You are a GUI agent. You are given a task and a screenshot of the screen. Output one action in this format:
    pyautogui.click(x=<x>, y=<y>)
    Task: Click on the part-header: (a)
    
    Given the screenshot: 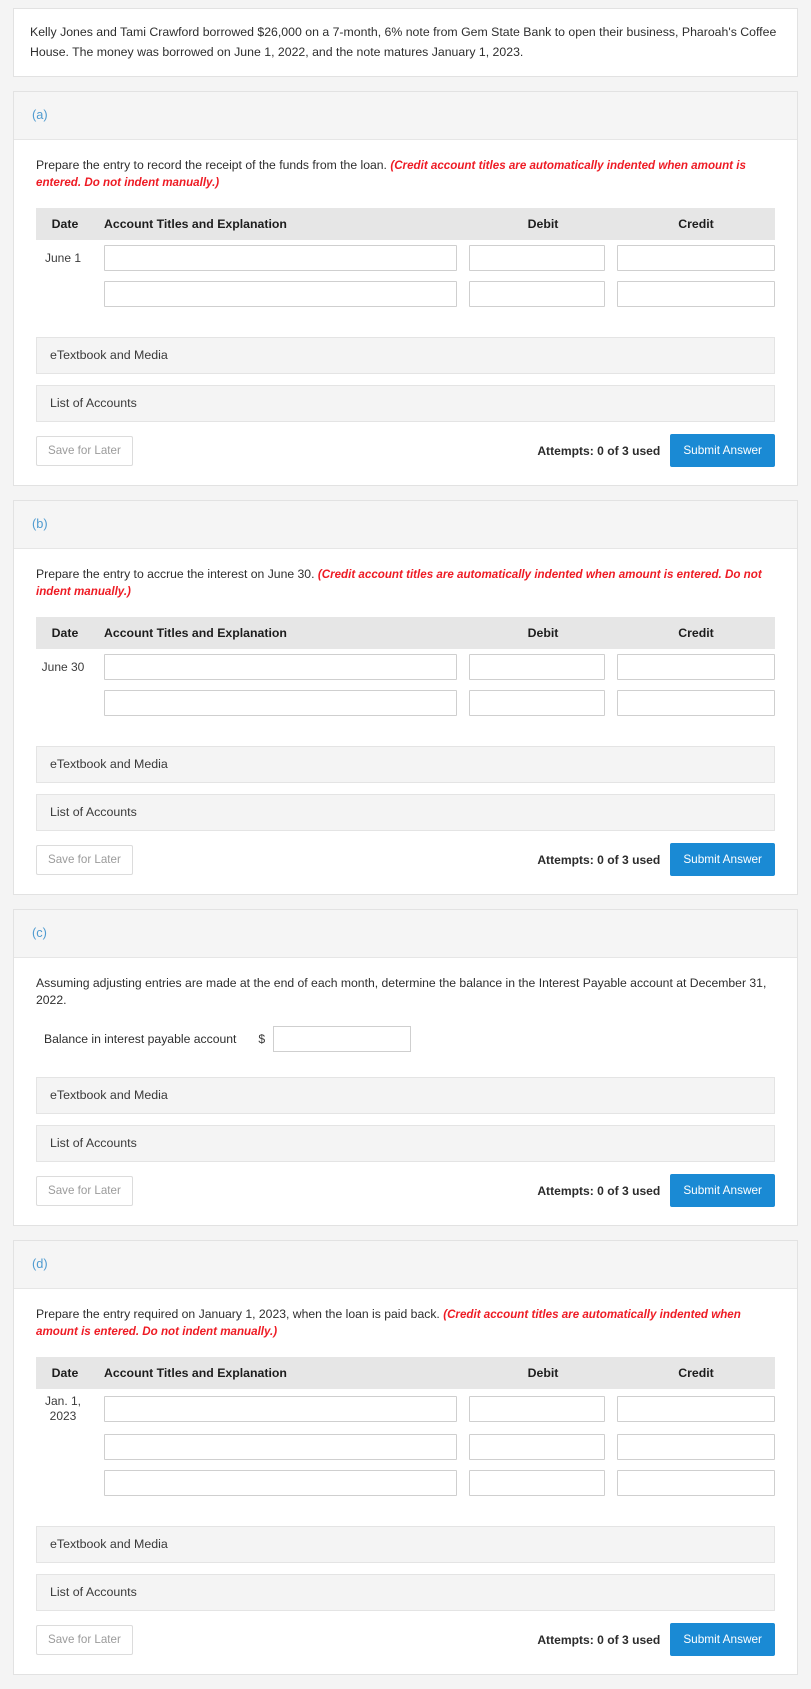 What is the action you would take?
    pyautogui.click(x=405, y=116)
    